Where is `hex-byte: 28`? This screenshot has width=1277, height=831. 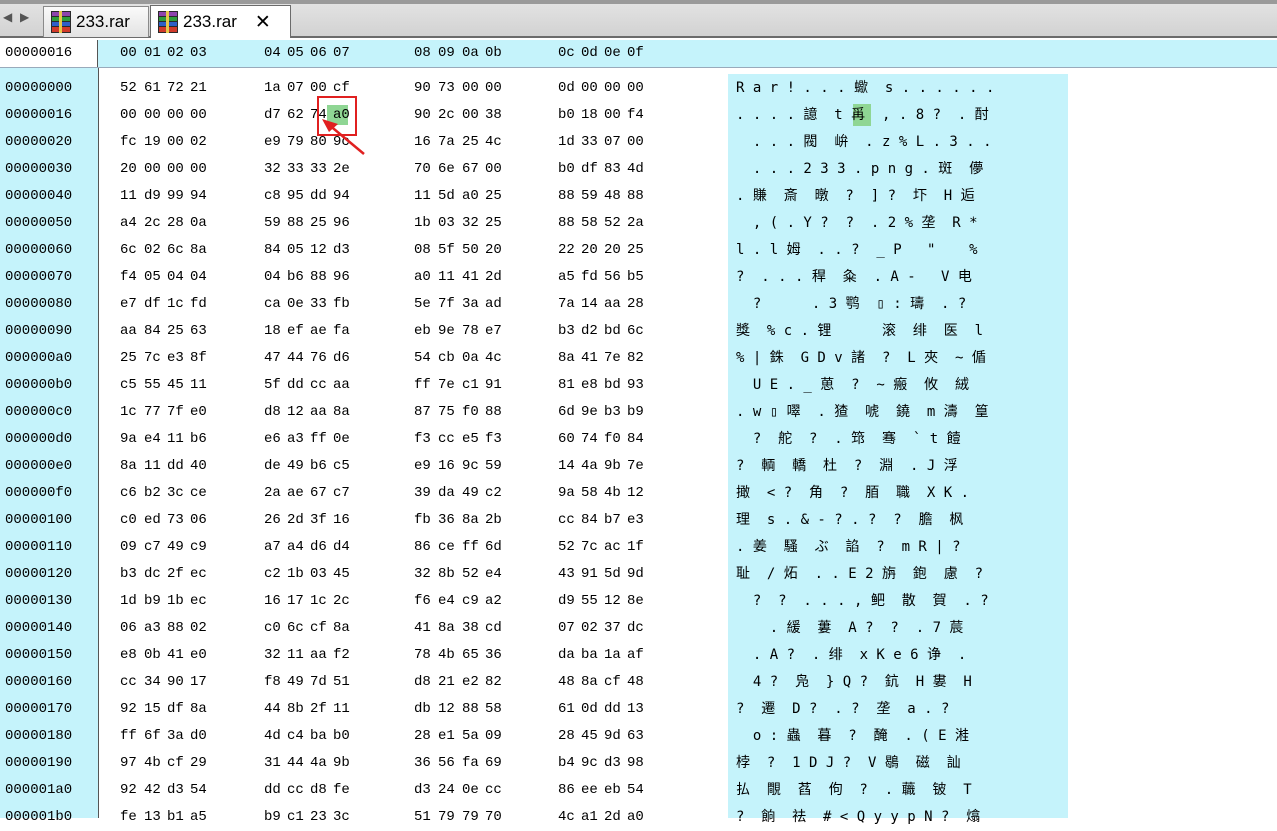 hex-byte: 28 is located at coordinates (422, 736).